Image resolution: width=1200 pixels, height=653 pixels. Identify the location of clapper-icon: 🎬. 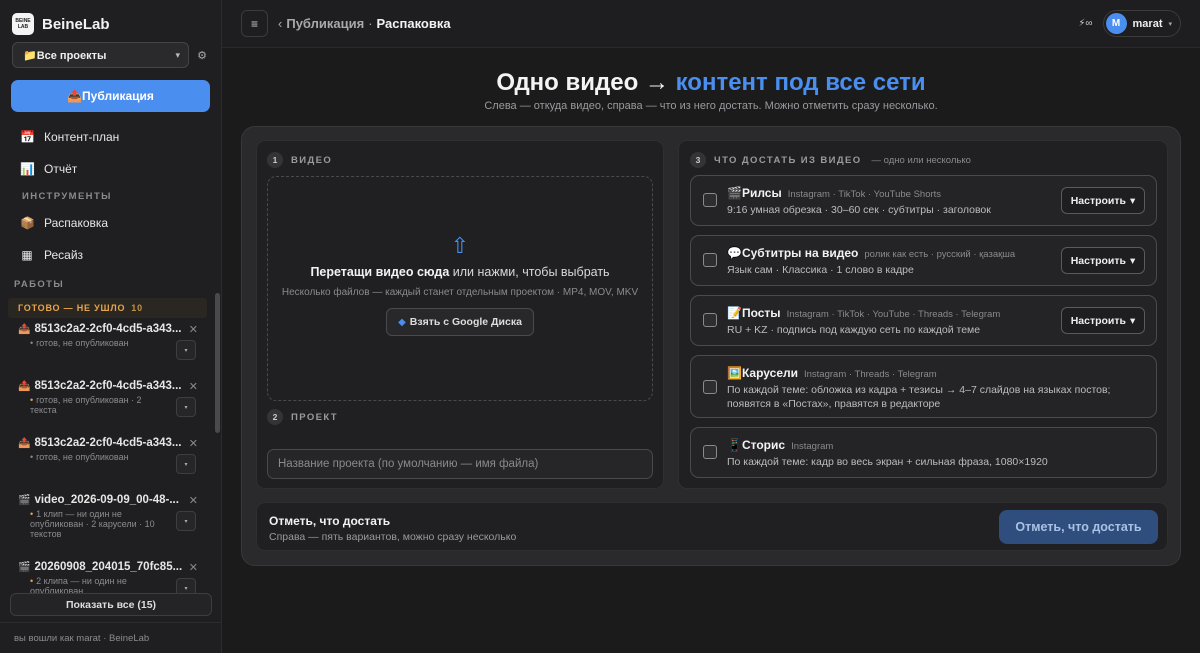
(734, 193).